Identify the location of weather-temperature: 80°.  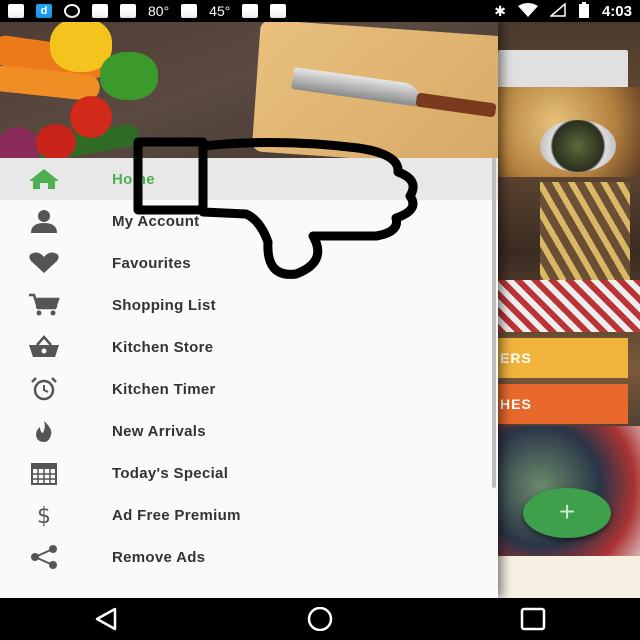
(159, 11).